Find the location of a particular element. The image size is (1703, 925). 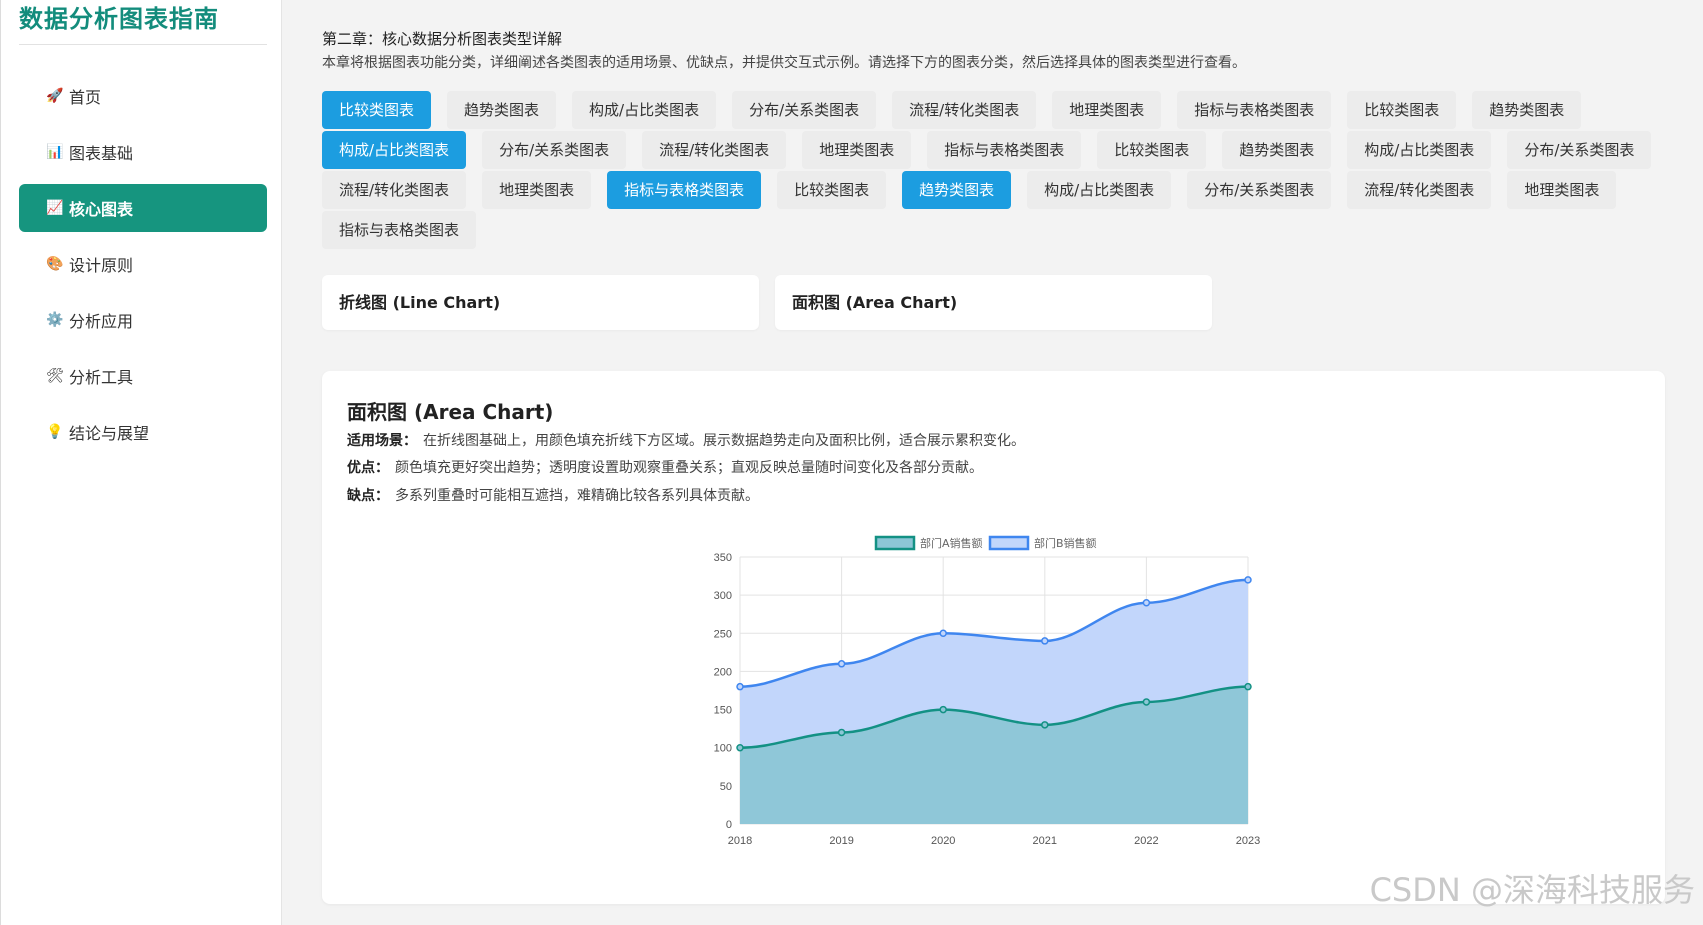

sidebar-item-5: 🛠 分析工具 is located at coordinates (143, 376).